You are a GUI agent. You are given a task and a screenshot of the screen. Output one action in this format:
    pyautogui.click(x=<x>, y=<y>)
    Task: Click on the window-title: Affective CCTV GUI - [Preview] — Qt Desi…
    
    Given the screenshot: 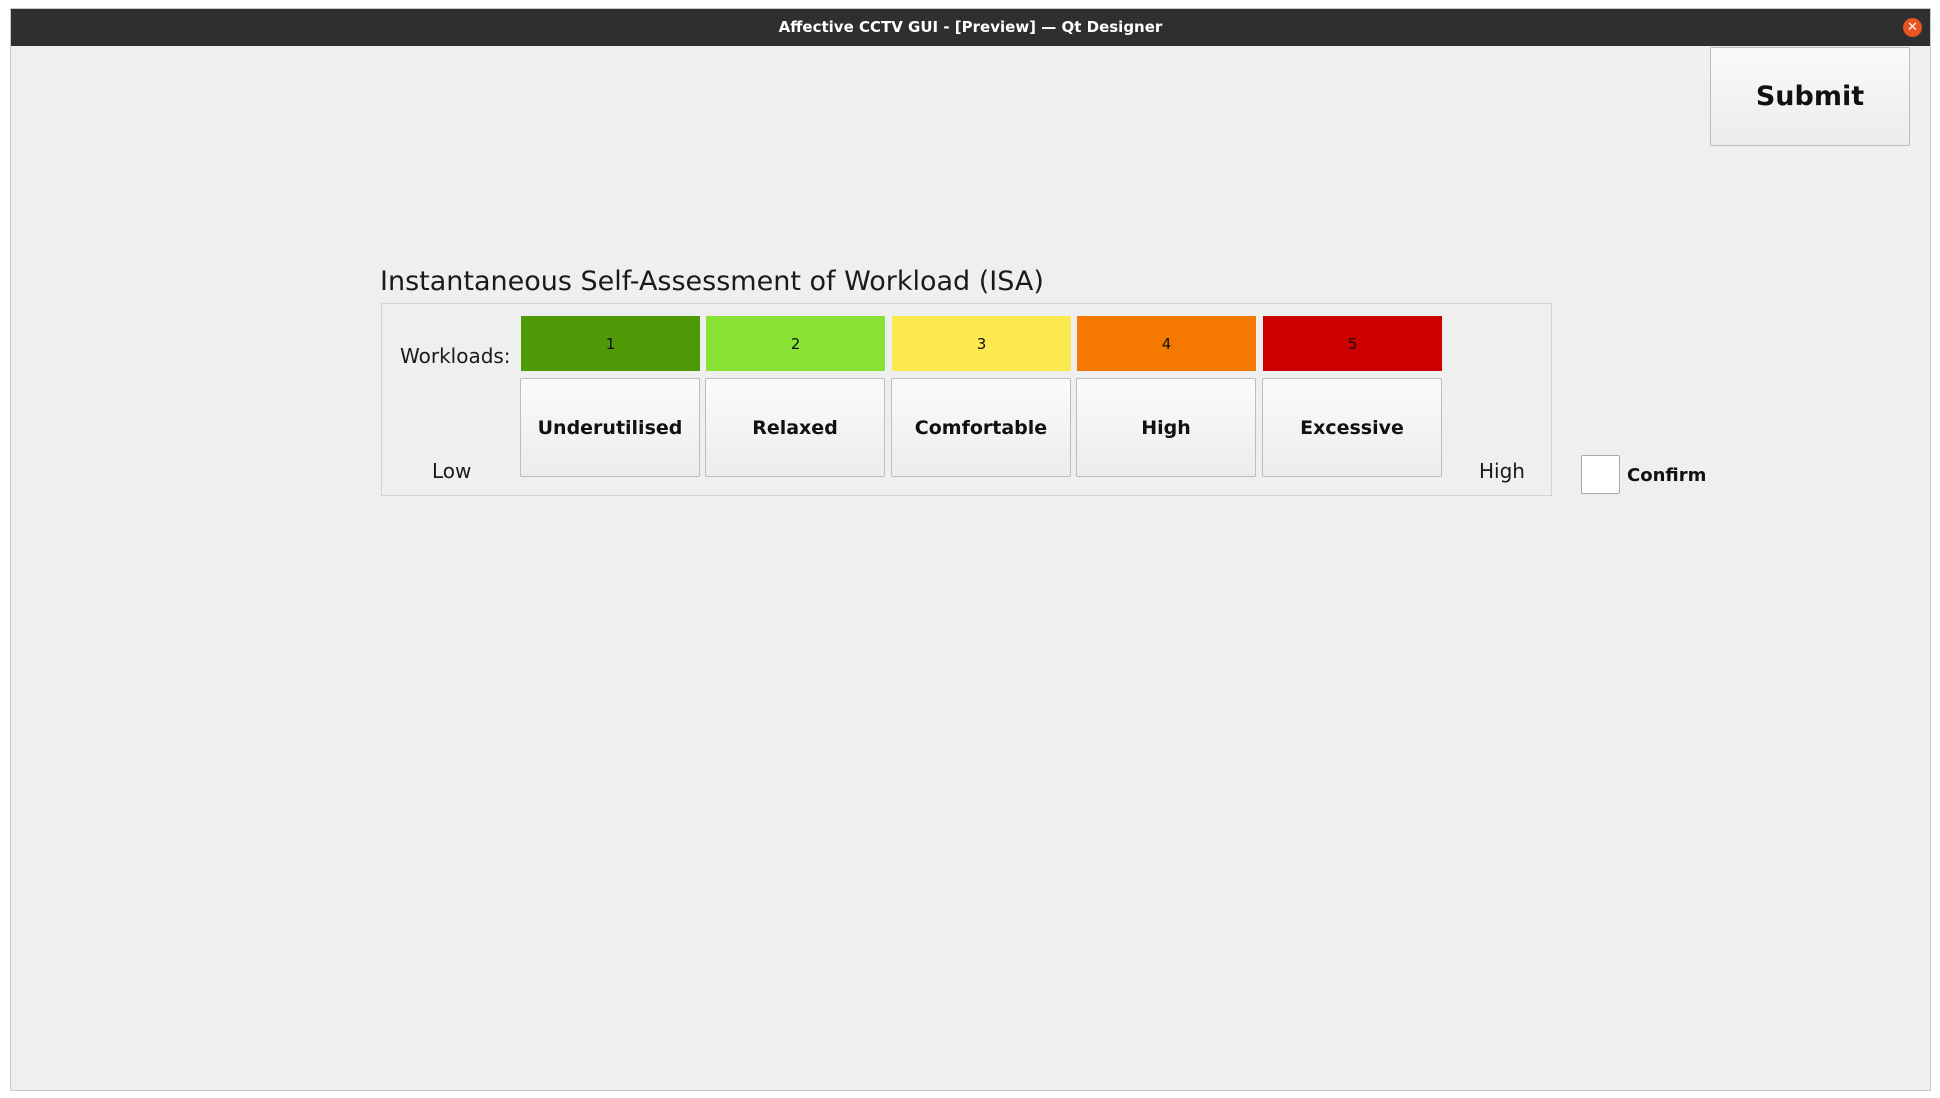 What is the action you would take?
    pyautogui.click(x=970, y=27)
    